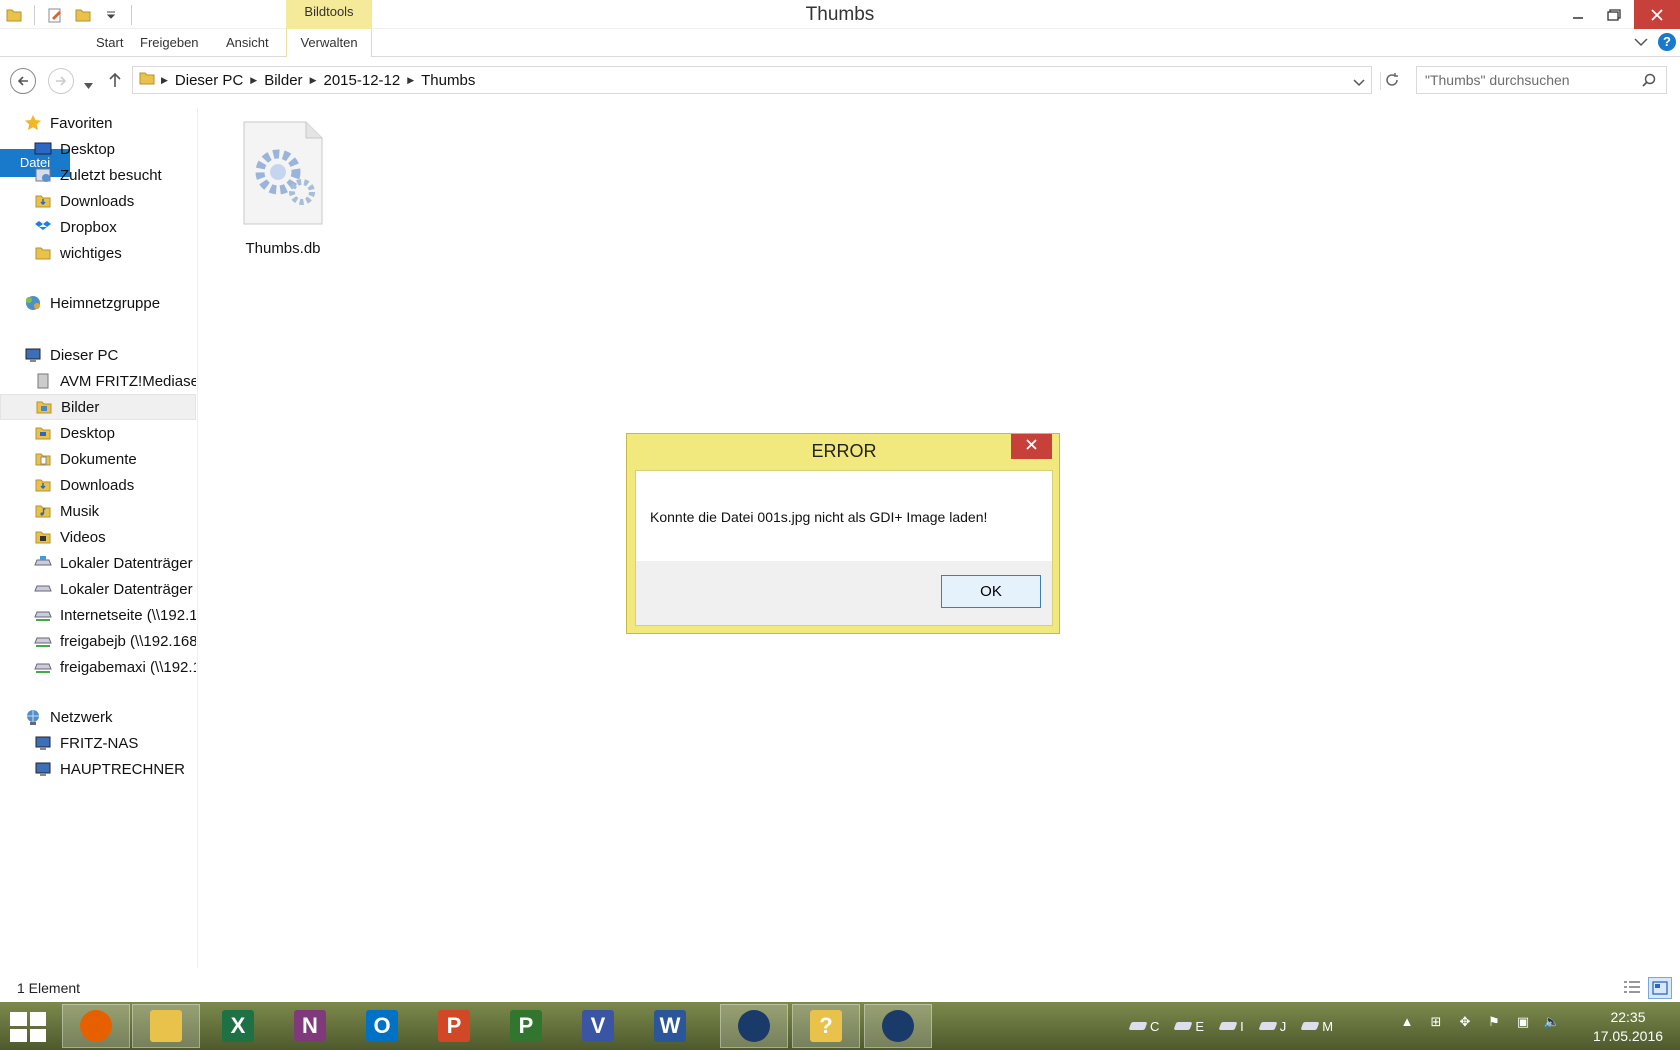 The width and height of the screenshot is (1680, 1050). Describe the element at coordinates (1359, 82) in the screenshot. I see `address-dropdown-icon` at that location.